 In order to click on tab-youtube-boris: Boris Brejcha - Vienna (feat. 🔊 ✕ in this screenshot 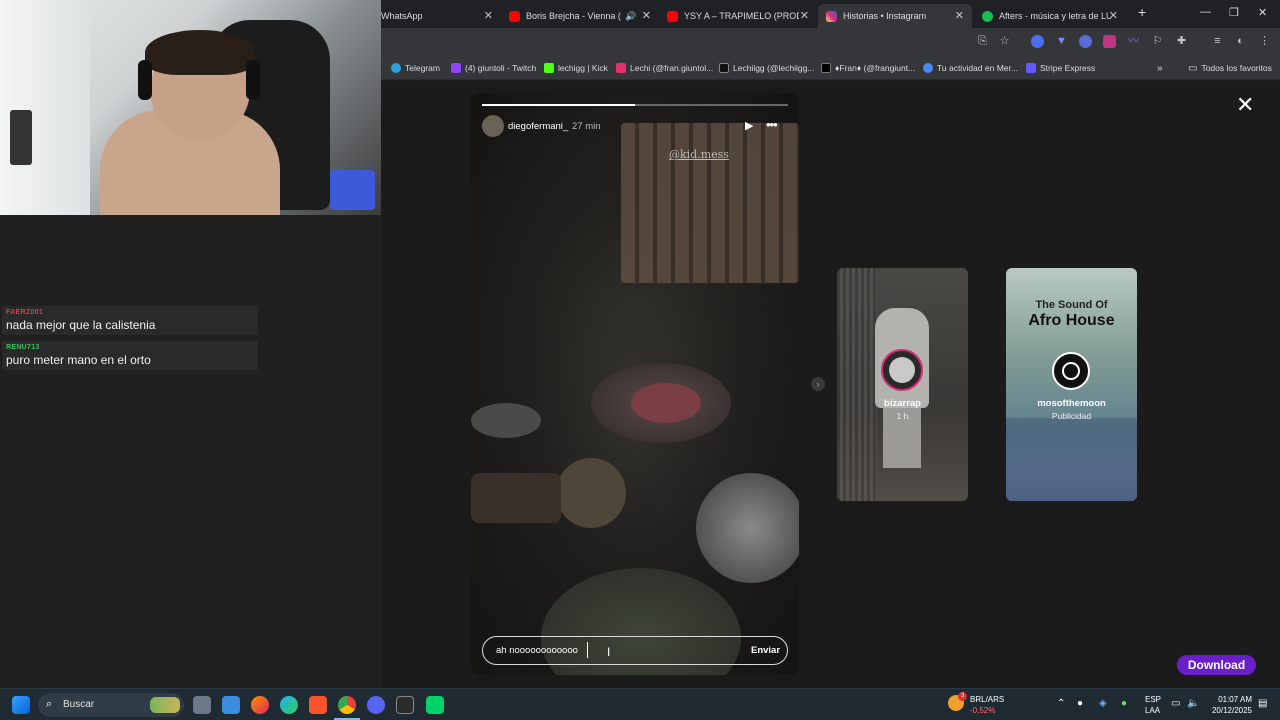, I will do `click(580, 16)`.